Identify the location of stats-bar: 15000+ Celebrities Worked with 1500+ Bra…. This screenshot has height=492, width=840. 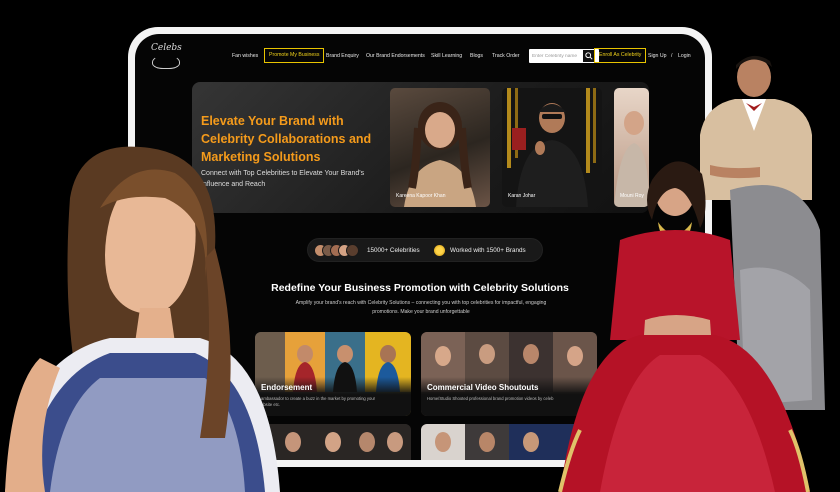
(425, 250).